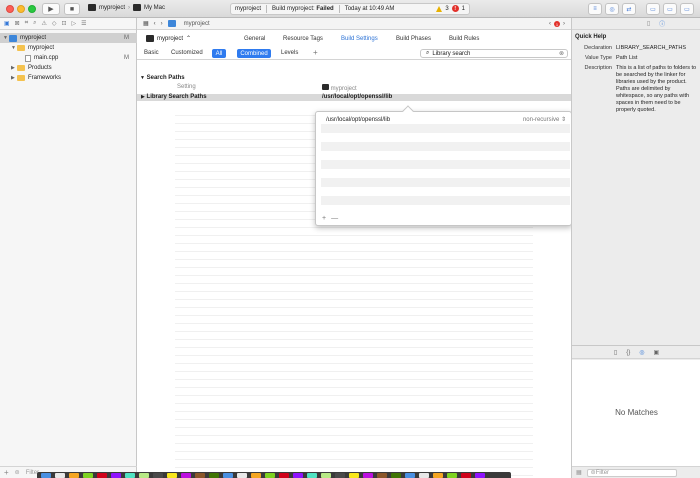 This screenshot has width=700, height=478. I want to click on toggle-inspector-button: ▭, so click(687, 9).